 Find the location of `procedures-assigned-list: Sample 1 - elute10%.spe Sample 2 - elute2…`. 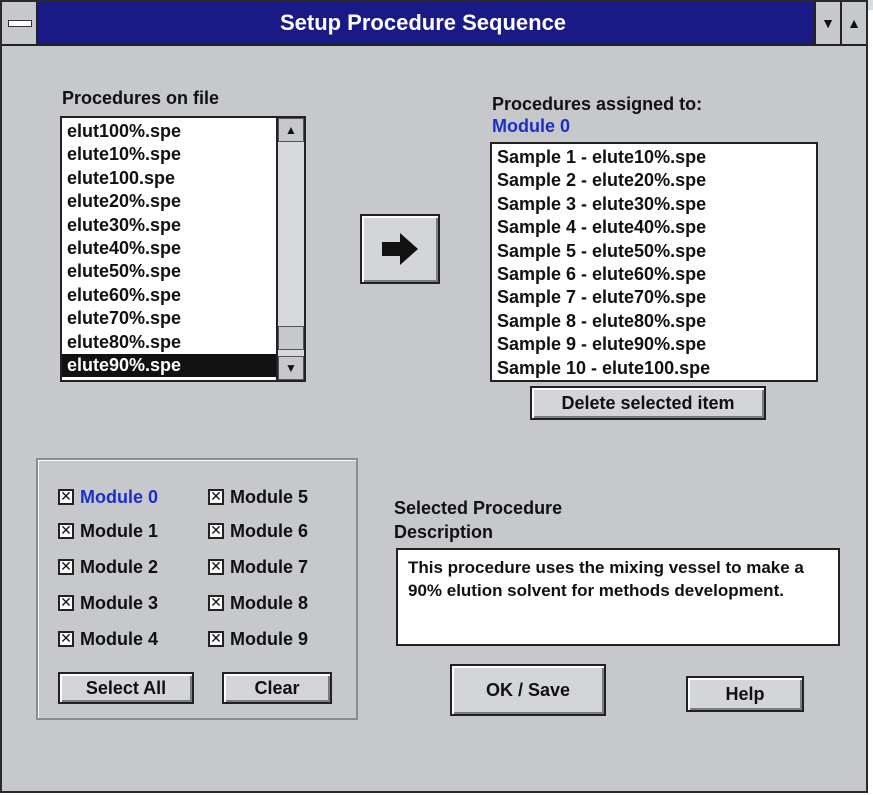

procedures-assigned-list: Sample 1 - elute10%.spe Sample 2 - elute2… is located at coordinates (654, 262).